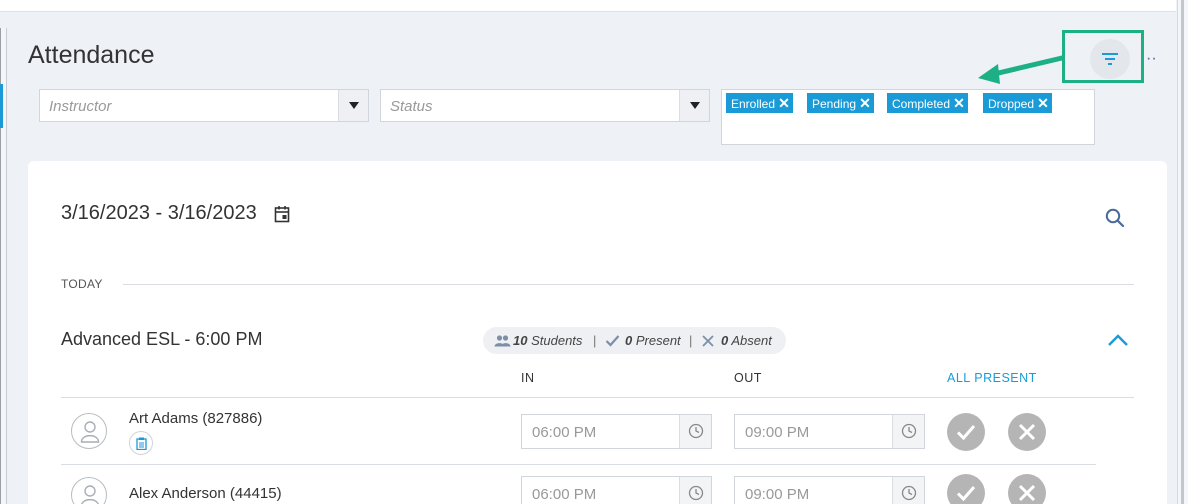 Image resolution: width=1188 pixels, height=504 pixels. I want to click on student-name: Art Adams (827886), so click(195, 418).